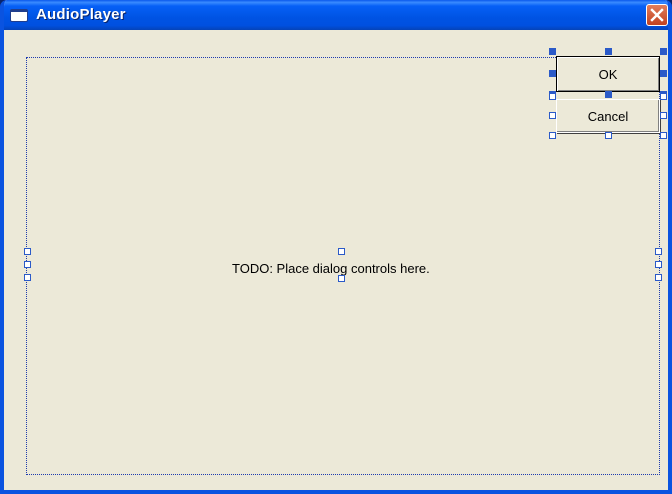  I want to click on close-icon, so click(657, 15).